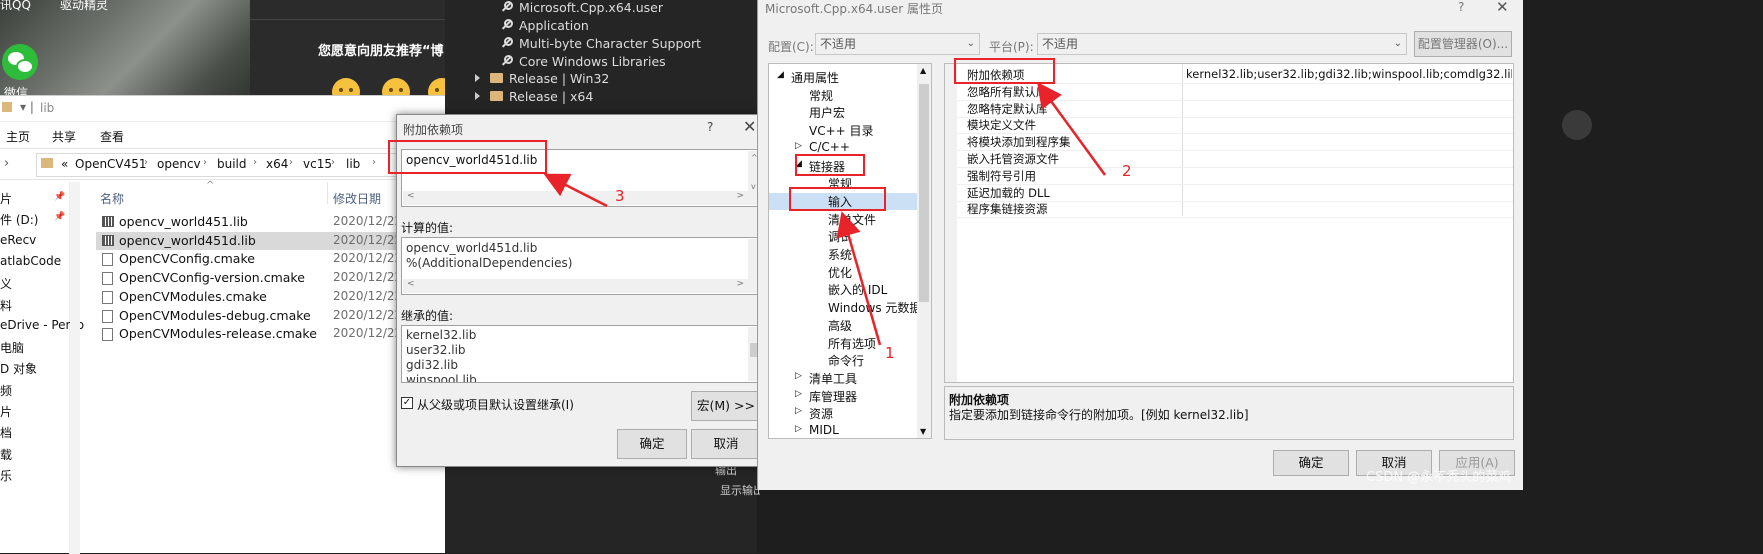 The image size is (1763, 554). Describe the element at coordinates (620, 196) in the screenshot. I see `annotation-number-3: 3` at that location.